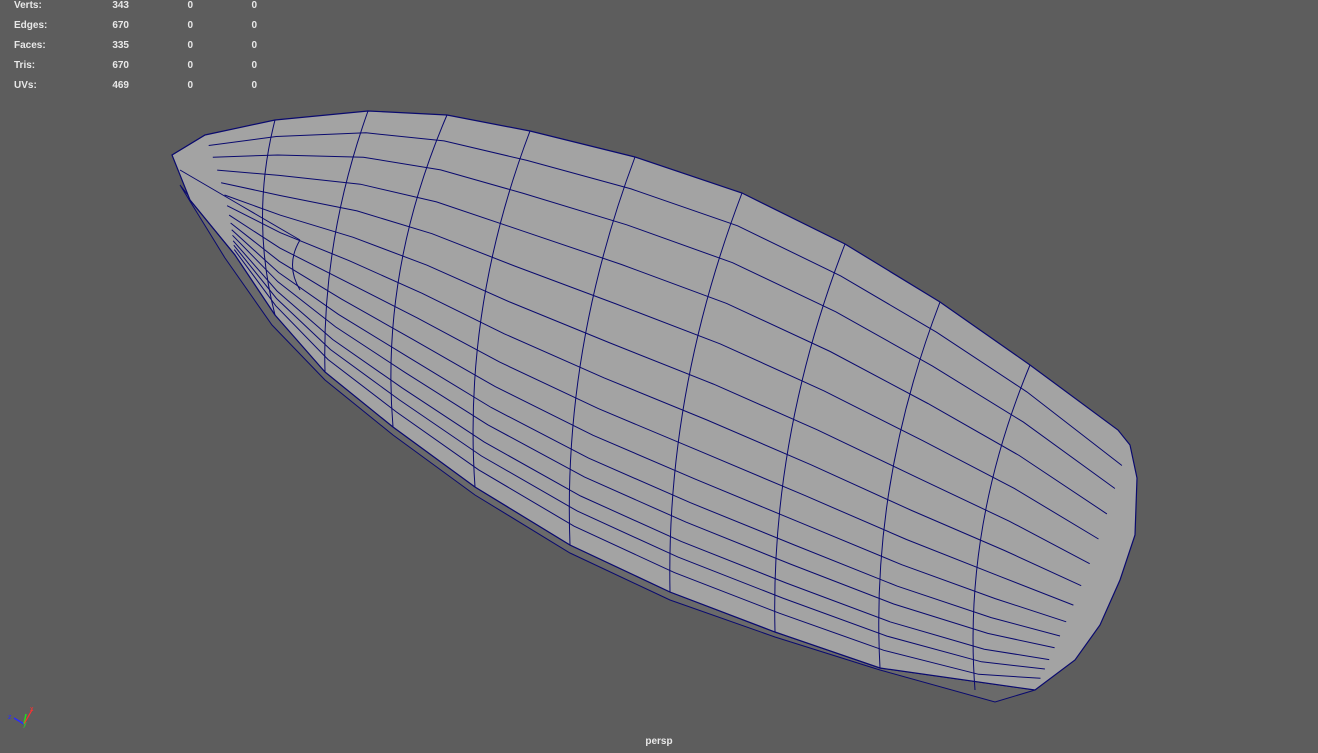  Describe the element at coordinates (32, 709) in the screenshot. I see `axis-x-label: x` at that location.